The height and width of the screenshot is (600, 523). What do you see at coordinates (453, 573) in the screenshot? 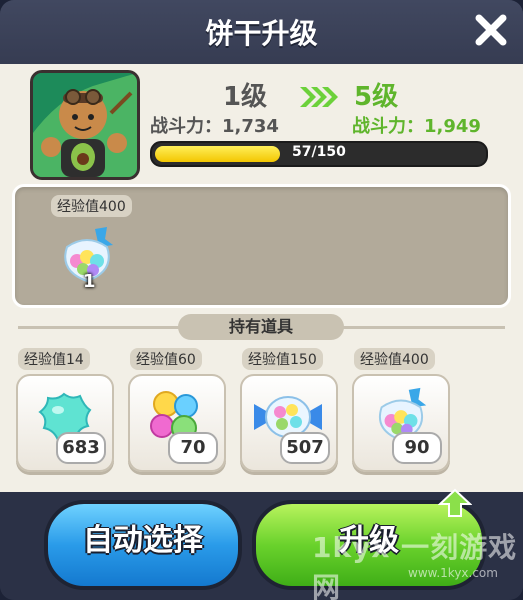
I see `watermark-url: www.1kyx.com` at bounding box center [453, 573].